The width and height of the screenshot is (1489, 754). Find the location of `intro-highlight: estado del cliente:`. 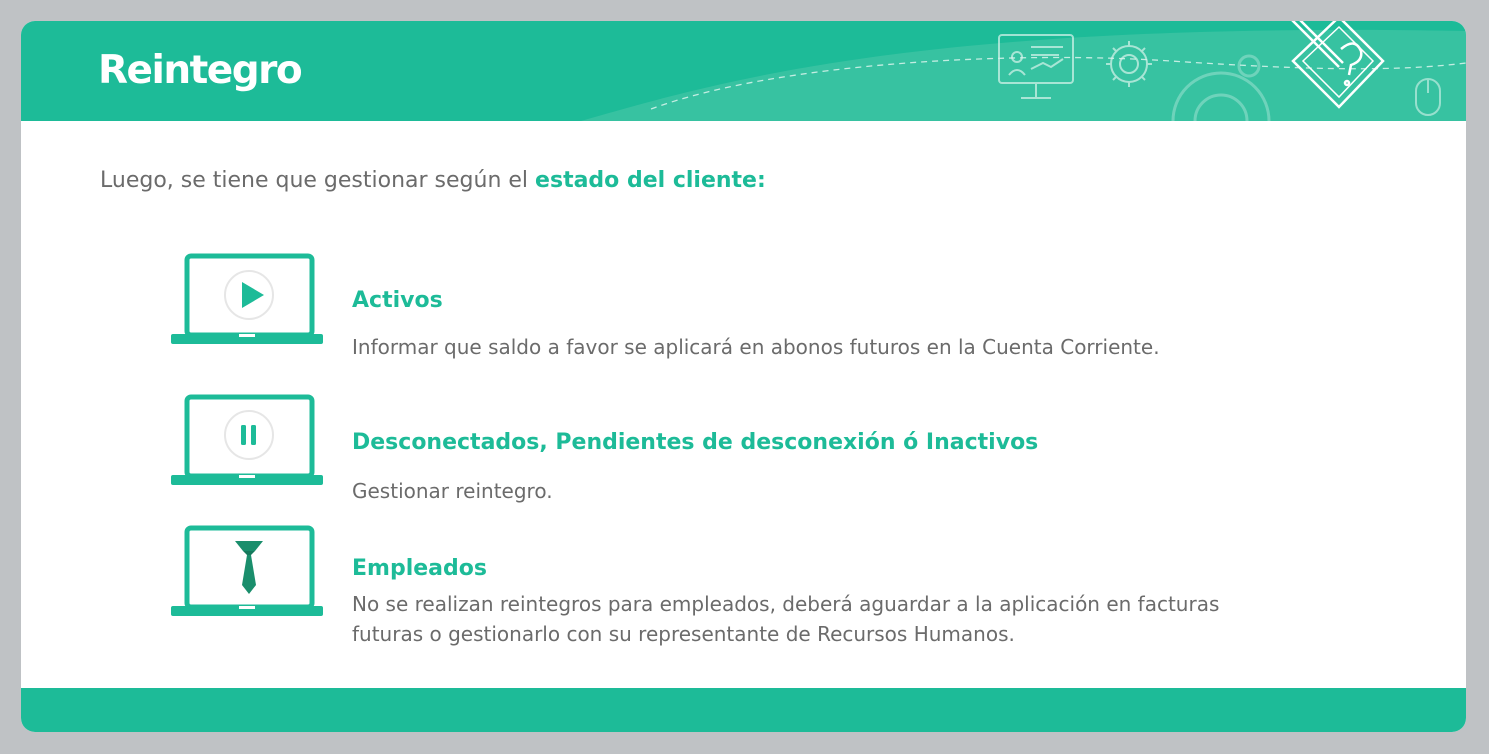

intro-highlight: estado del cliente: is located at coordinates (650, 180).